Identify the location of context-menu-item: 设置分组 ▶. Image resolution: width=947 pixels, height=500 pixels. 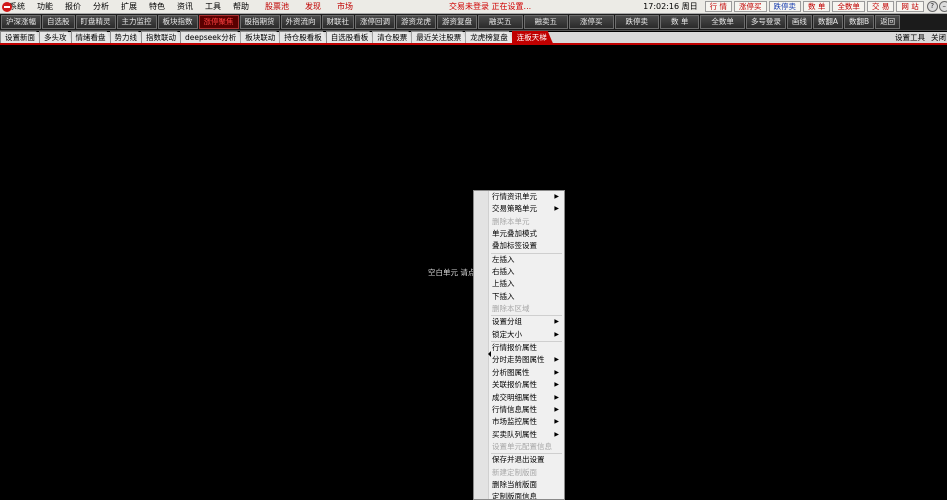
(519, 322).